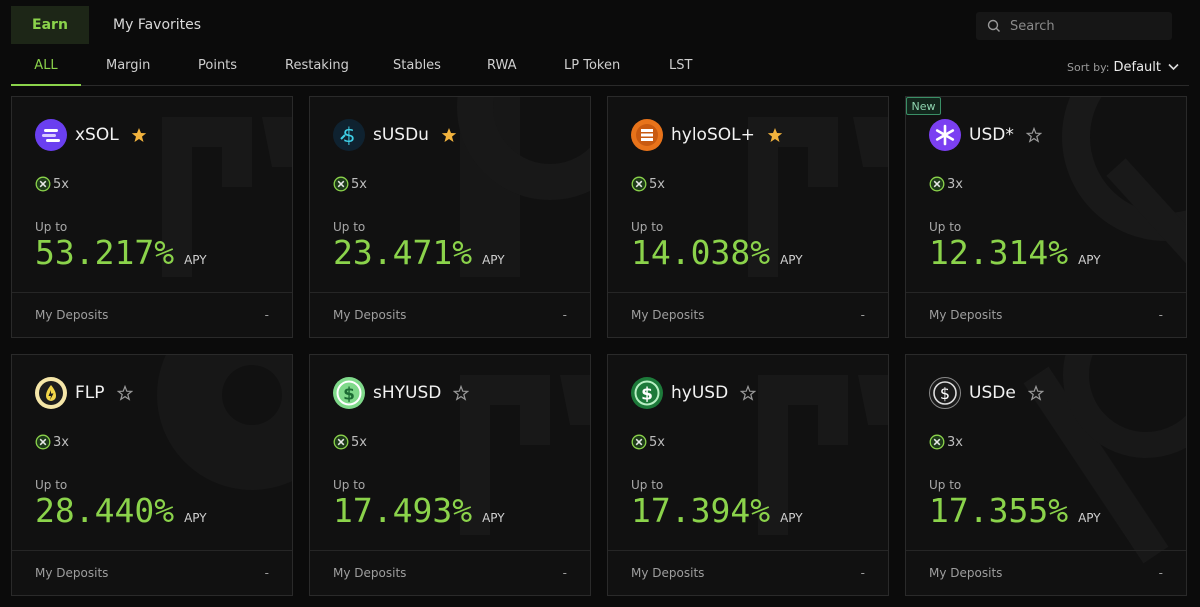 This screenshot has height=607, width=1200. What do you see at coordinates (992, 393) in the screenshot?
I see `token-name: USDe` at bounding box center [992, 393].